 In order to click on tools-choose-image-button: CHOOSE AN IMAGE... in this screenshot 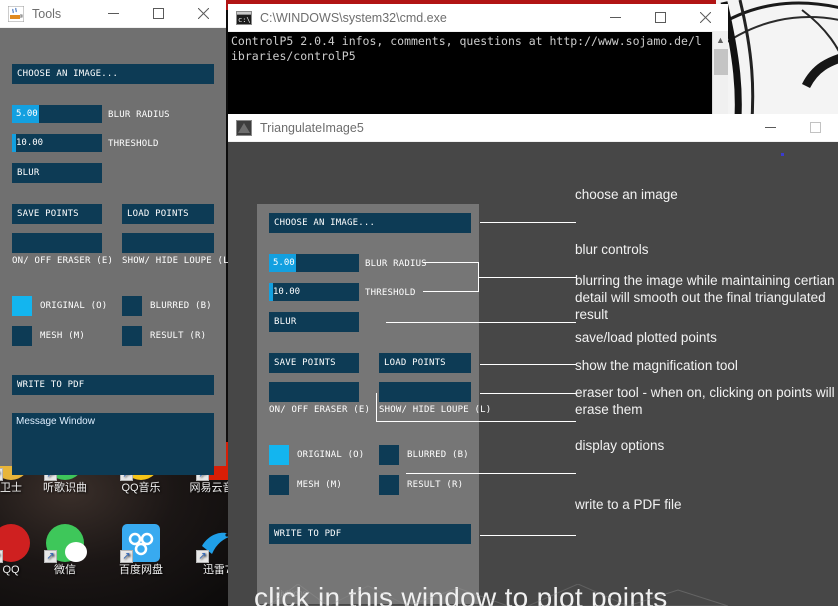, I will do `click(113, 74)`.